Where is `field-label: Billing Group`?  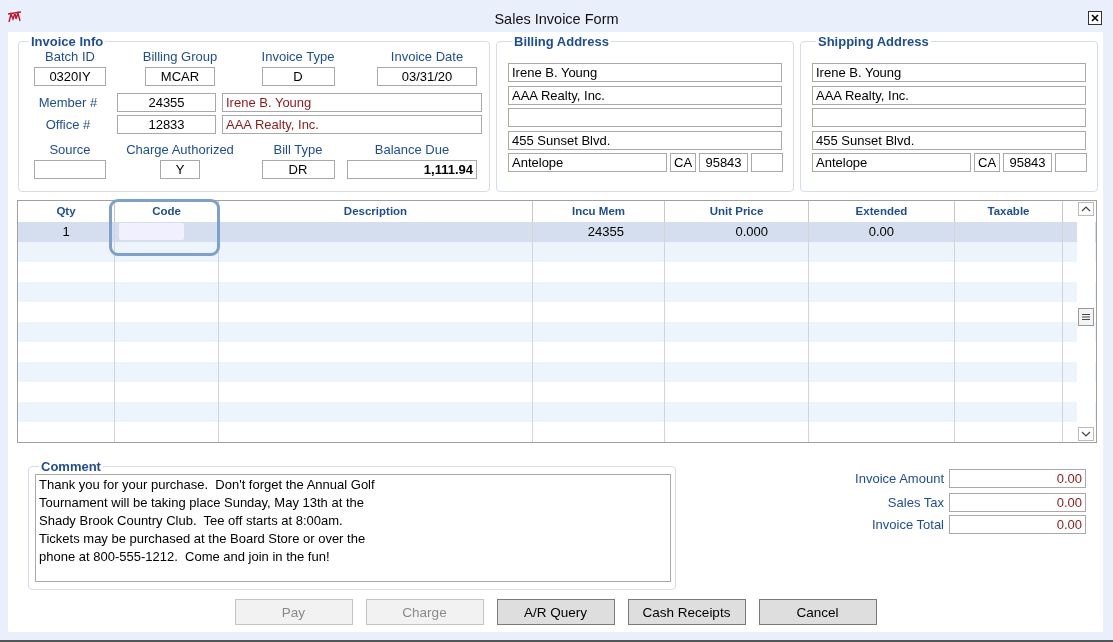
field-label: Billing Group is located at coordinates (180, 56).